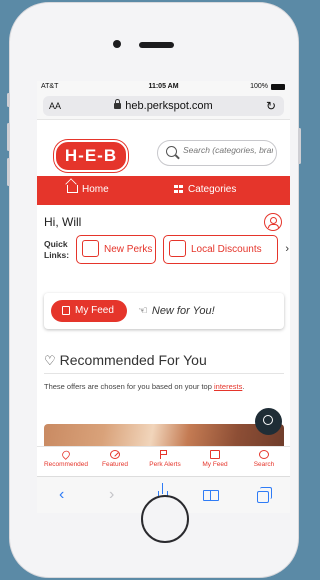  I want to click on tab-label: Perk Alerts, so click(165, 464).